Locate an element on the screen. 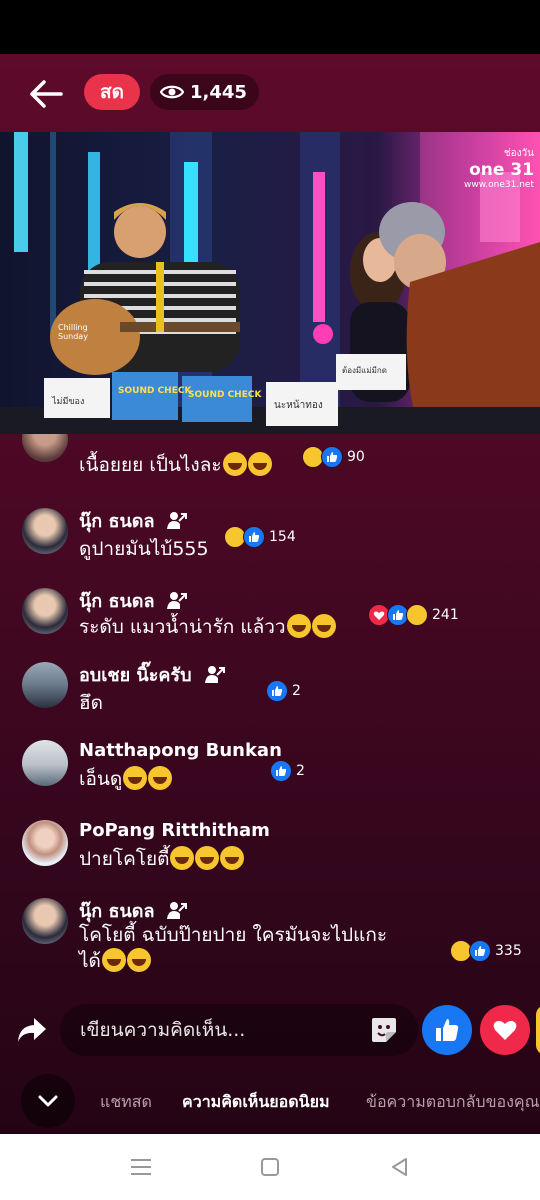 This screenshot has height=1200, width=540. channel-logo: ช่องวัน one 31 www.one31.net is located at coordinates (499, 169).